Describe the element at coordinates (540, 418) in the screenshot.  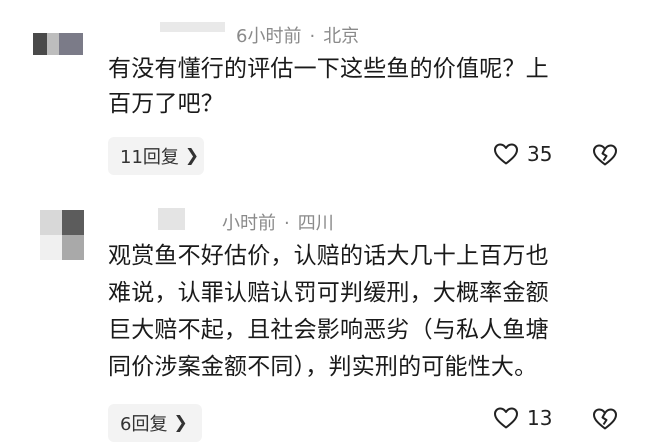
I see `like-count: 13` at that location.